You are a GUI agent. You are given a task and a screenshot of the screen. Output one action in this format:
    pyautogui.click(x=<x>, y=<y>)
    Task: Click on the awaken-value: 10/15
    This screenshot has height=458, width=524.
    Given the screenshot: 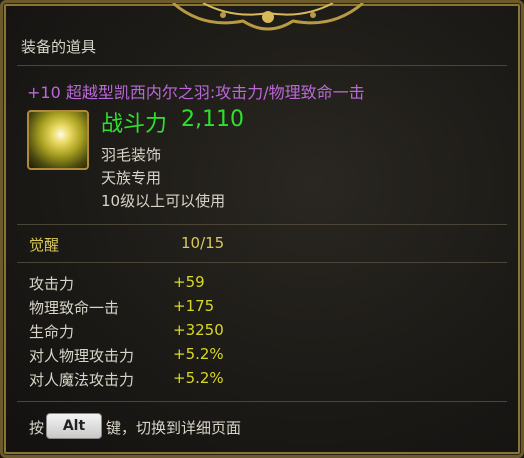 What is the action you would take?
    pyautogui.click(x=203, y=243)
    